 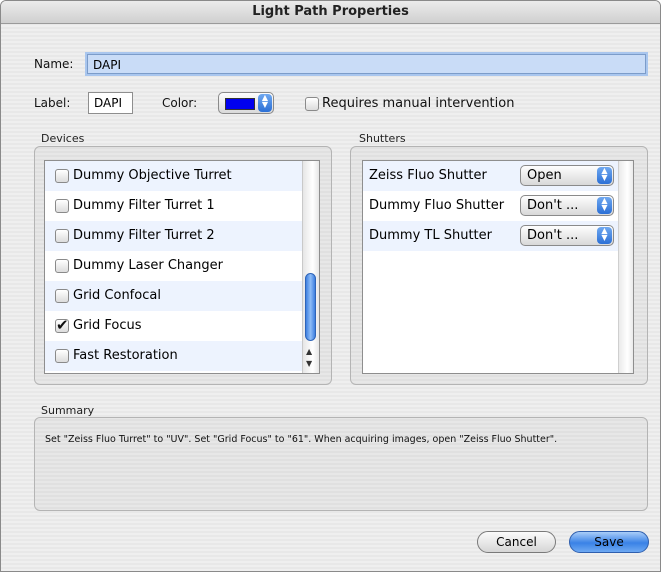 I want to click on shutter-row: Dummy Fluo Shutter Don't ... ▲ ▼, so click(x=490, y=206).